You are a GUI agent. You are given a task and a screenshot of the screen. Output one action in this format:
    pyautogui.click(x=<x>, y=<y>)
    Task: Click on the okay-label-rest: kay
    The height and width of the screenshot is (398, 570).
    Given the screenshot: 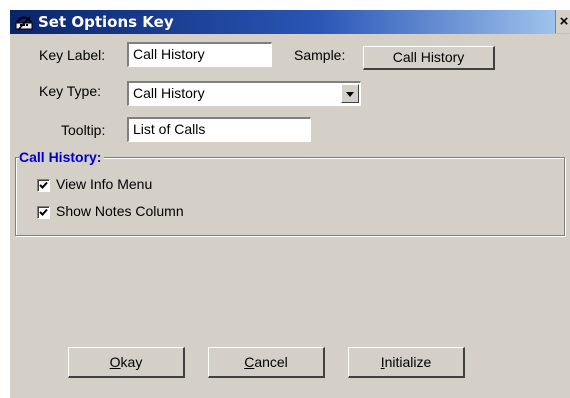 What is the action you would take?
    pyautogui.click(x=131, y=362)
    